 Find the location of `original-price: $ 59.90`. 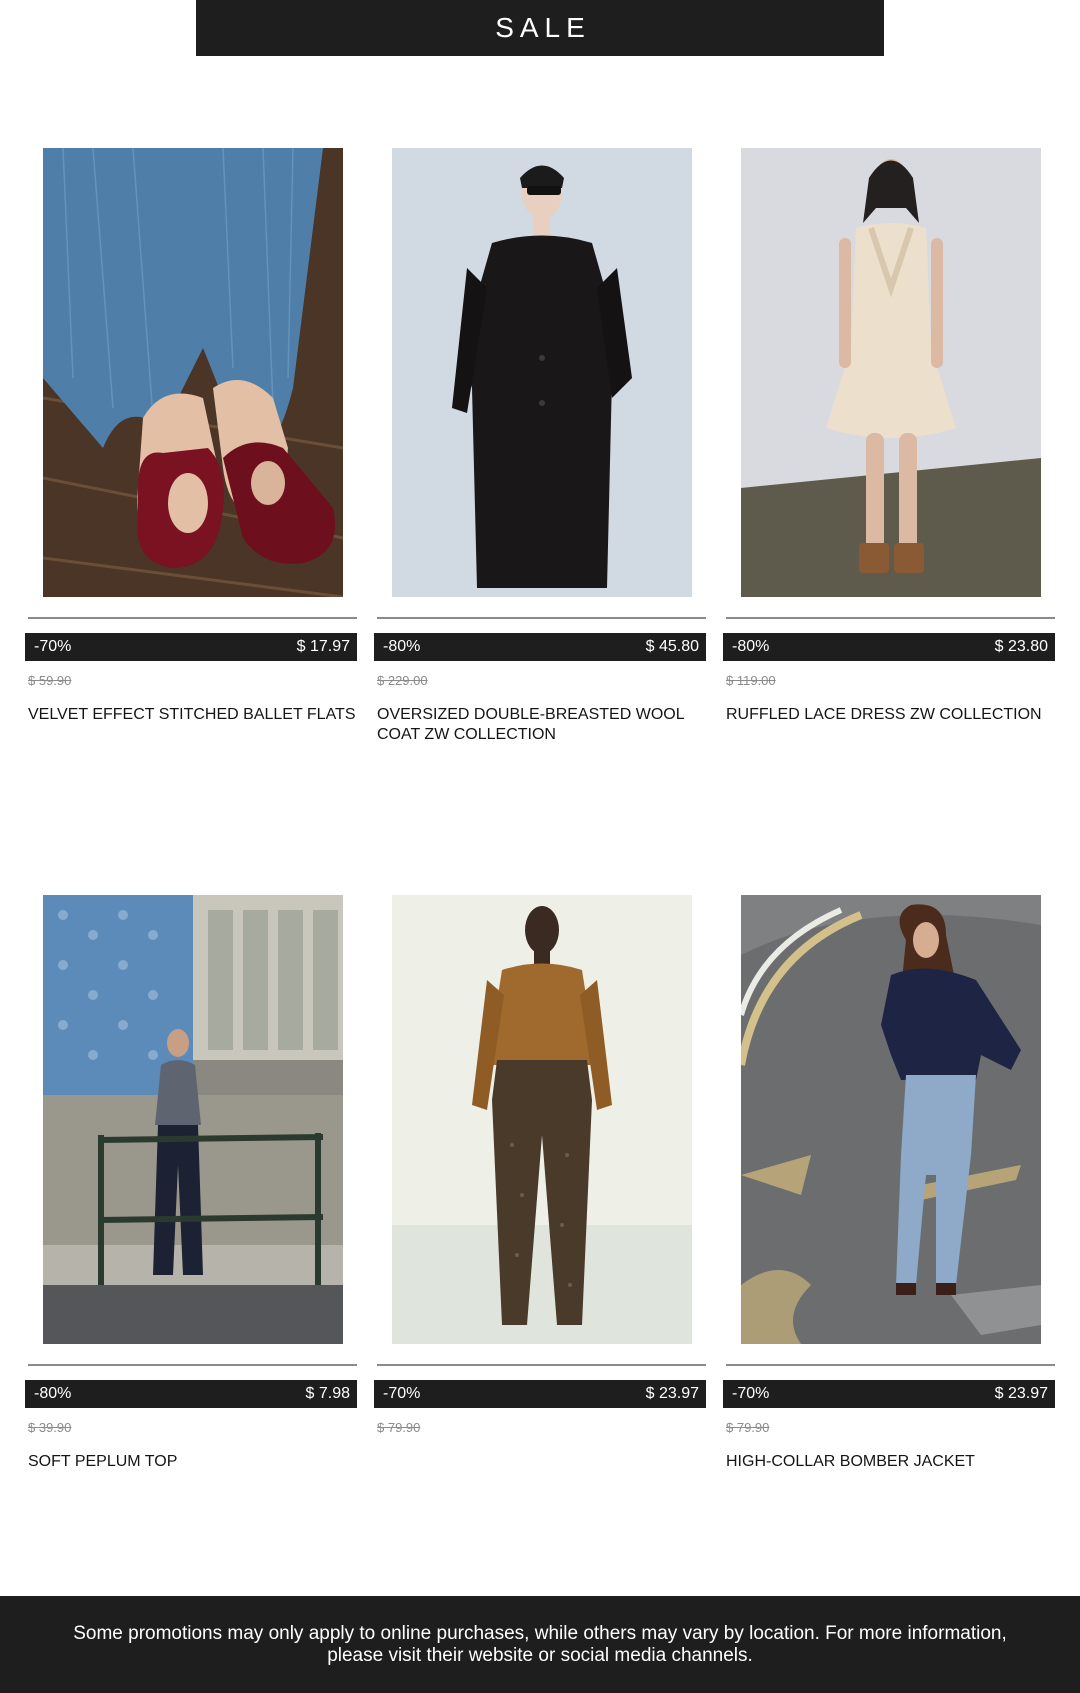

original-price: $ 59.90 is located at coordinates (50, 680).